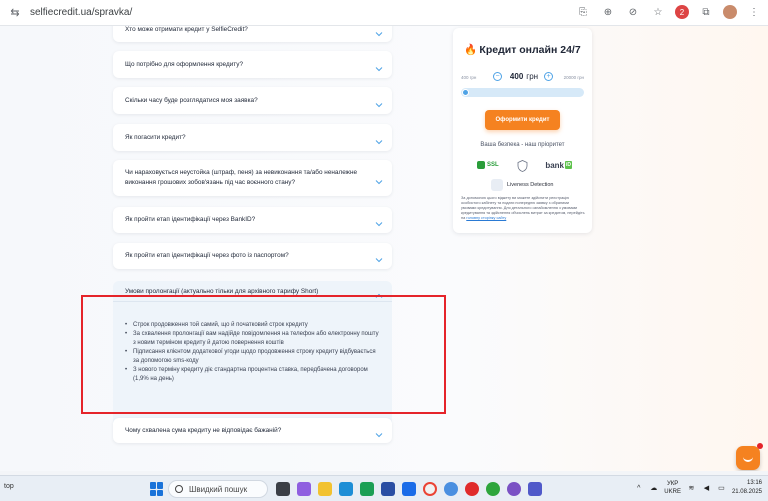 The width and height of the screenshot is (768, 501). What do you see at coordinates (384, 13) in the screenshot?
I see `browser-address-bar: ⇆ selfiecredit.ua/spravka/ ⎘ ⊕ ⊘ ☆ 2 ⧉ ⋮` at bounding box center [384, 13].